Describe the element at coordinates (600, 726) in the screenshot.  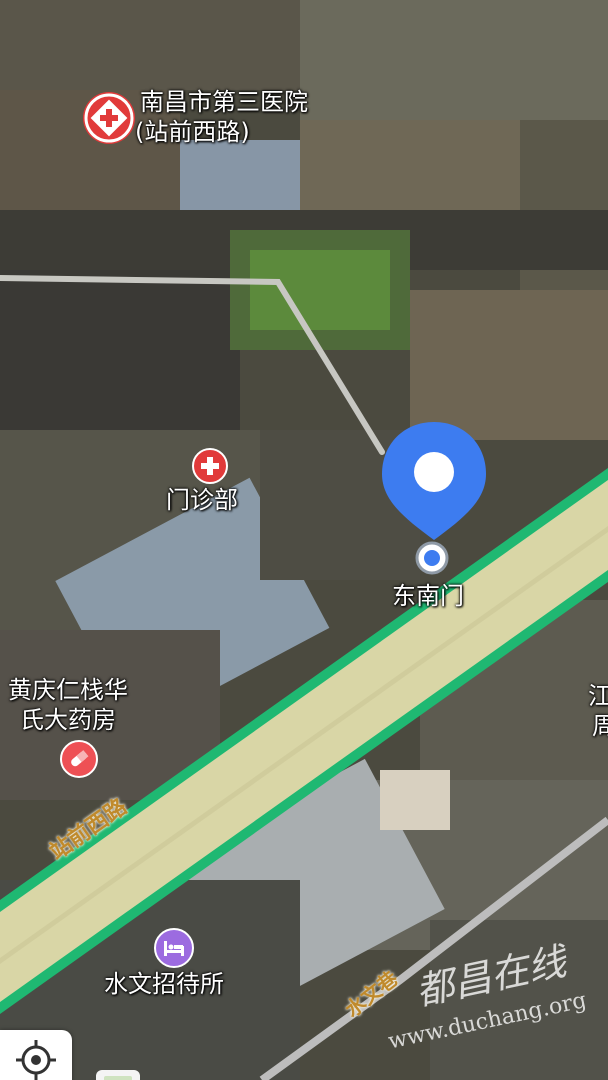
I see `edge-label-line2: 周` at that location.